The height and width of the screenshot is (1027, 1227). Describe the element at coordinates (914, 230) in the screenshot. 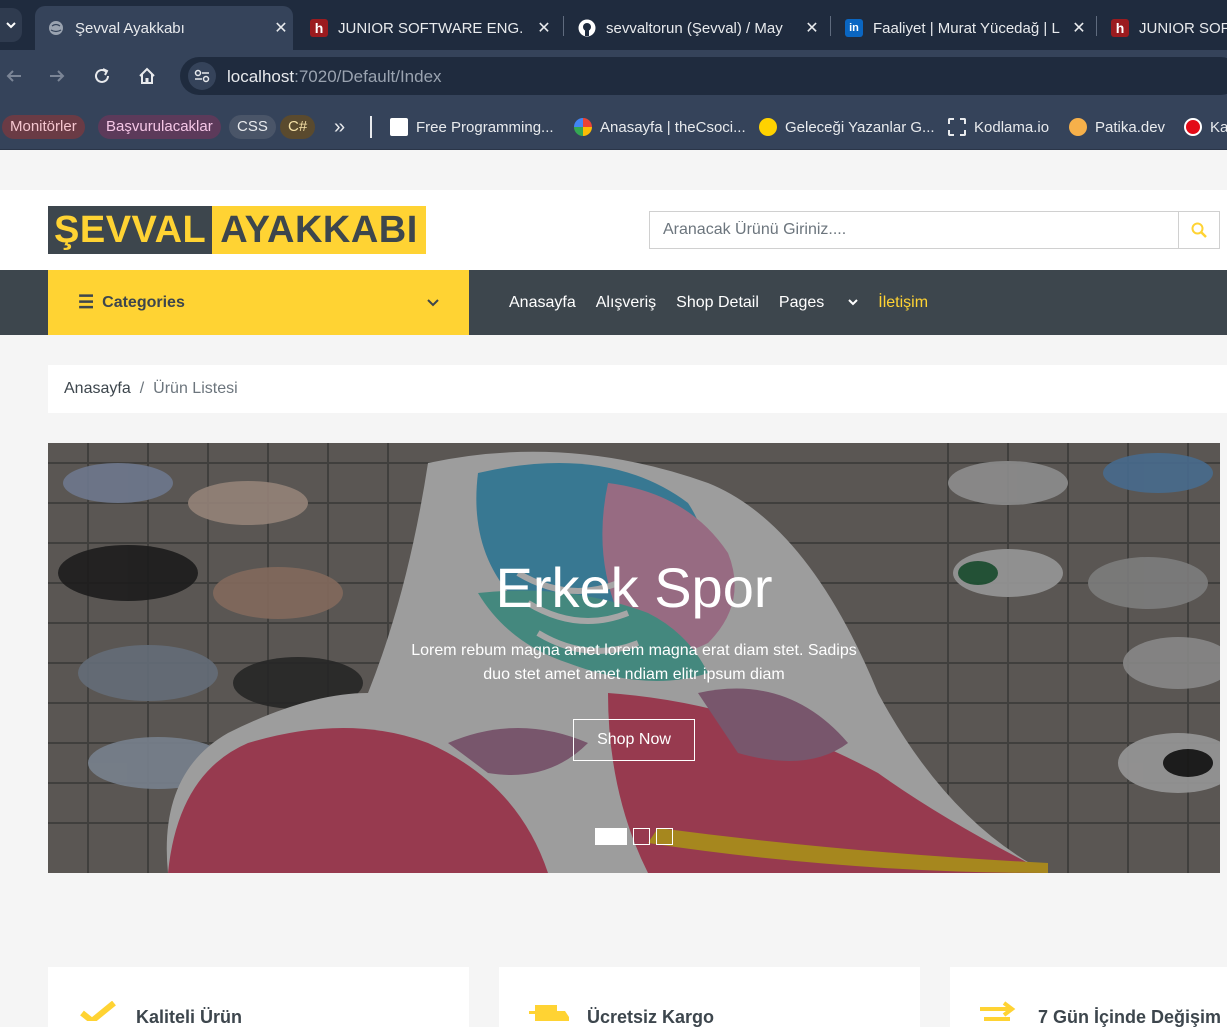

I see `search-input` at that location.